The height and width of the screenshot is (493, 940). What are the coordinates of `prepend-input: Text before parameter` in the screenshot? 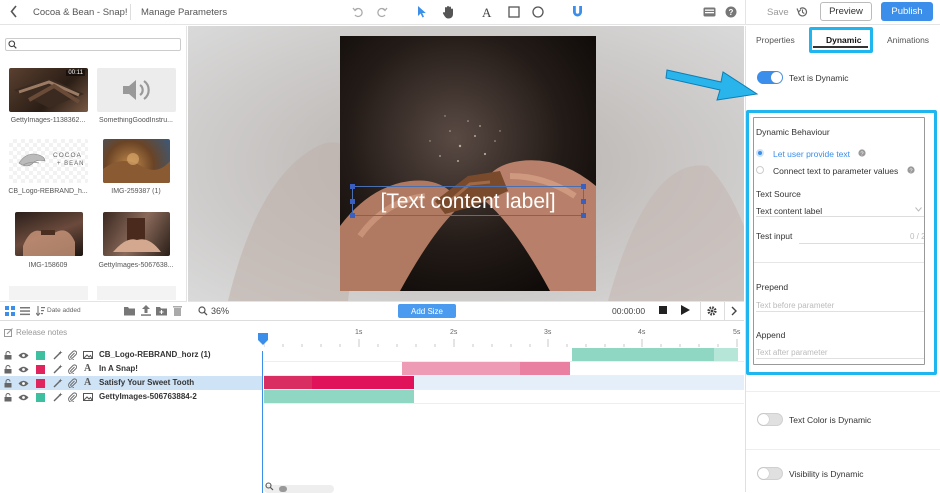 It's located at (840, 305).